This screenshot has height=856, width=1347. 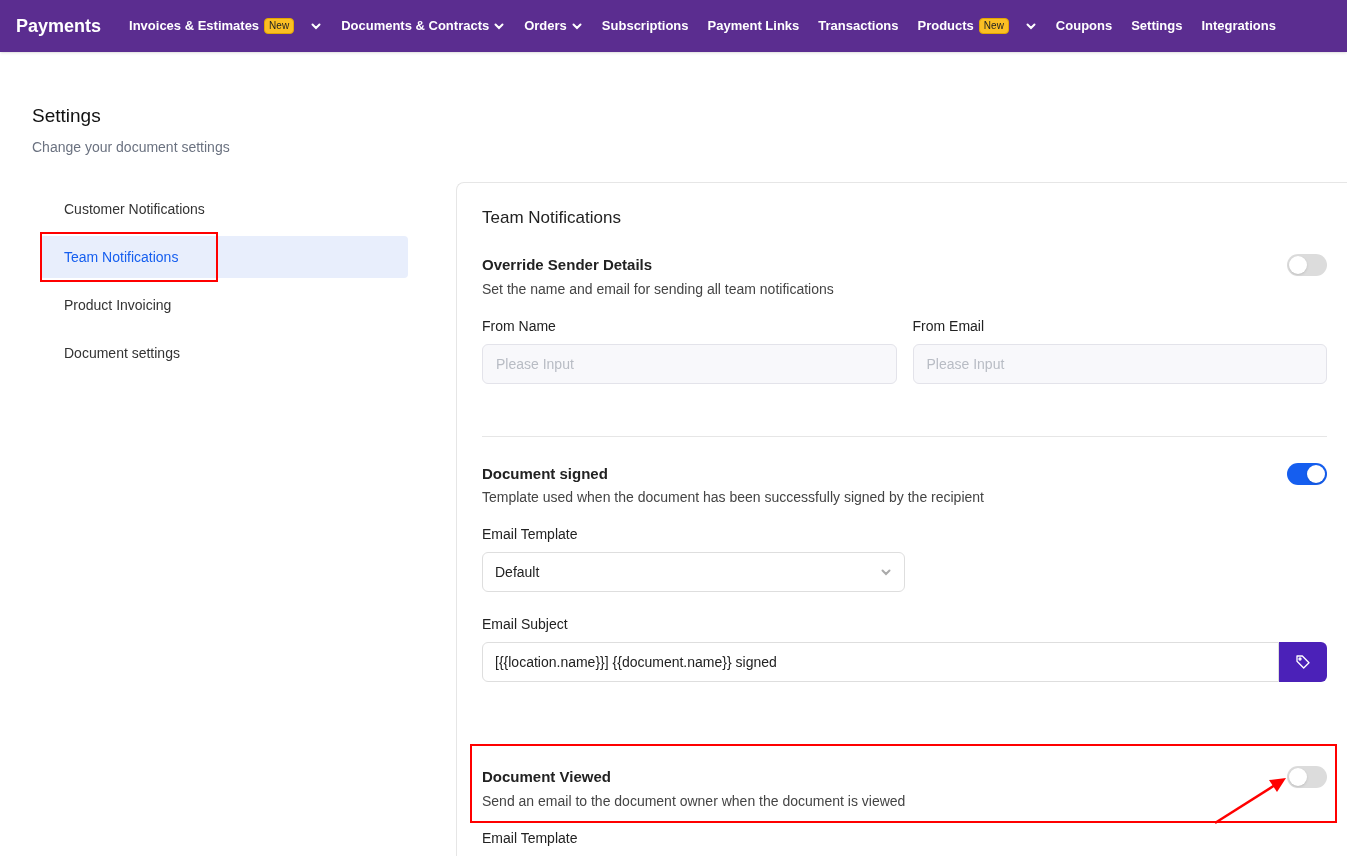 I want to click on section-description: Send an email to the document owner when the document is viewed, so click(x=694, y=801).